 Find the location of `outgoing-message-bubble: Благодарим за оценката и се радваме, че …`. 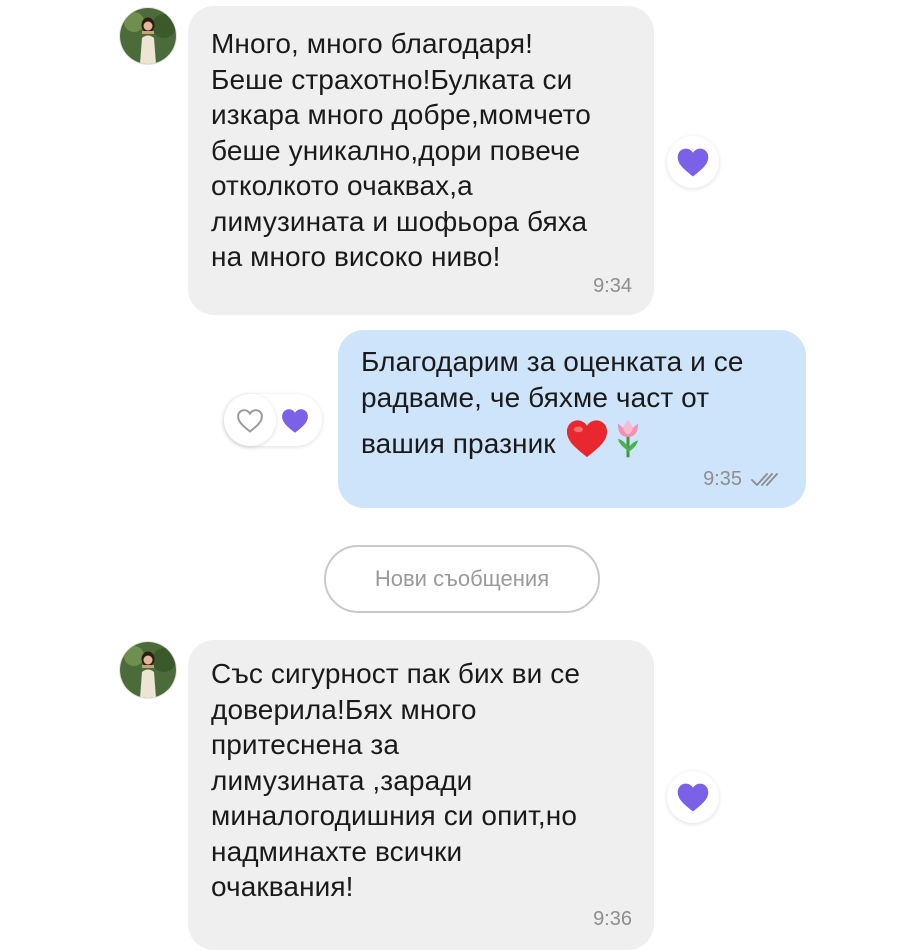

outgoing-message-bubble: Благодарим за оценката и се радваме, че … is located at coordinates (572, 419).